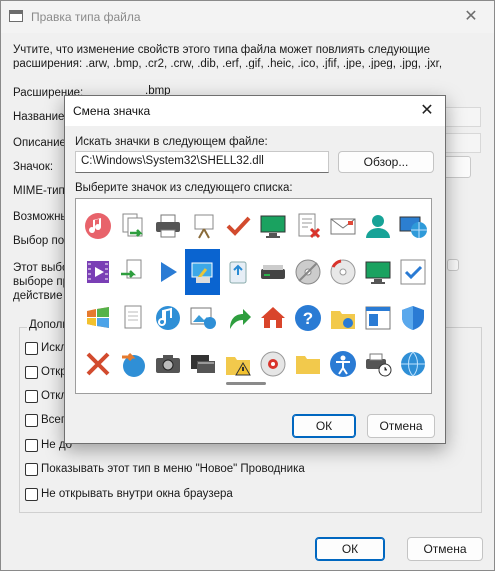  I want to click on backup-globe-icon, so click(132, 364).